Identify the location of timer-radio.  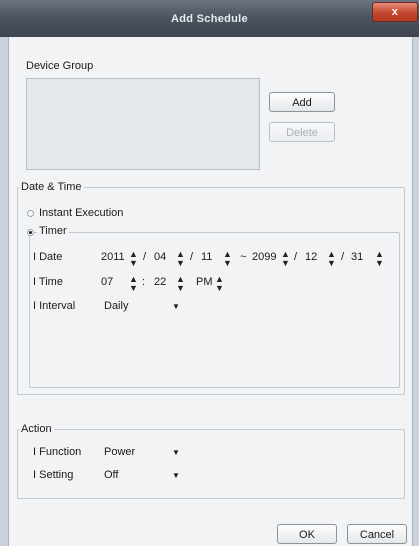
(30, 232).